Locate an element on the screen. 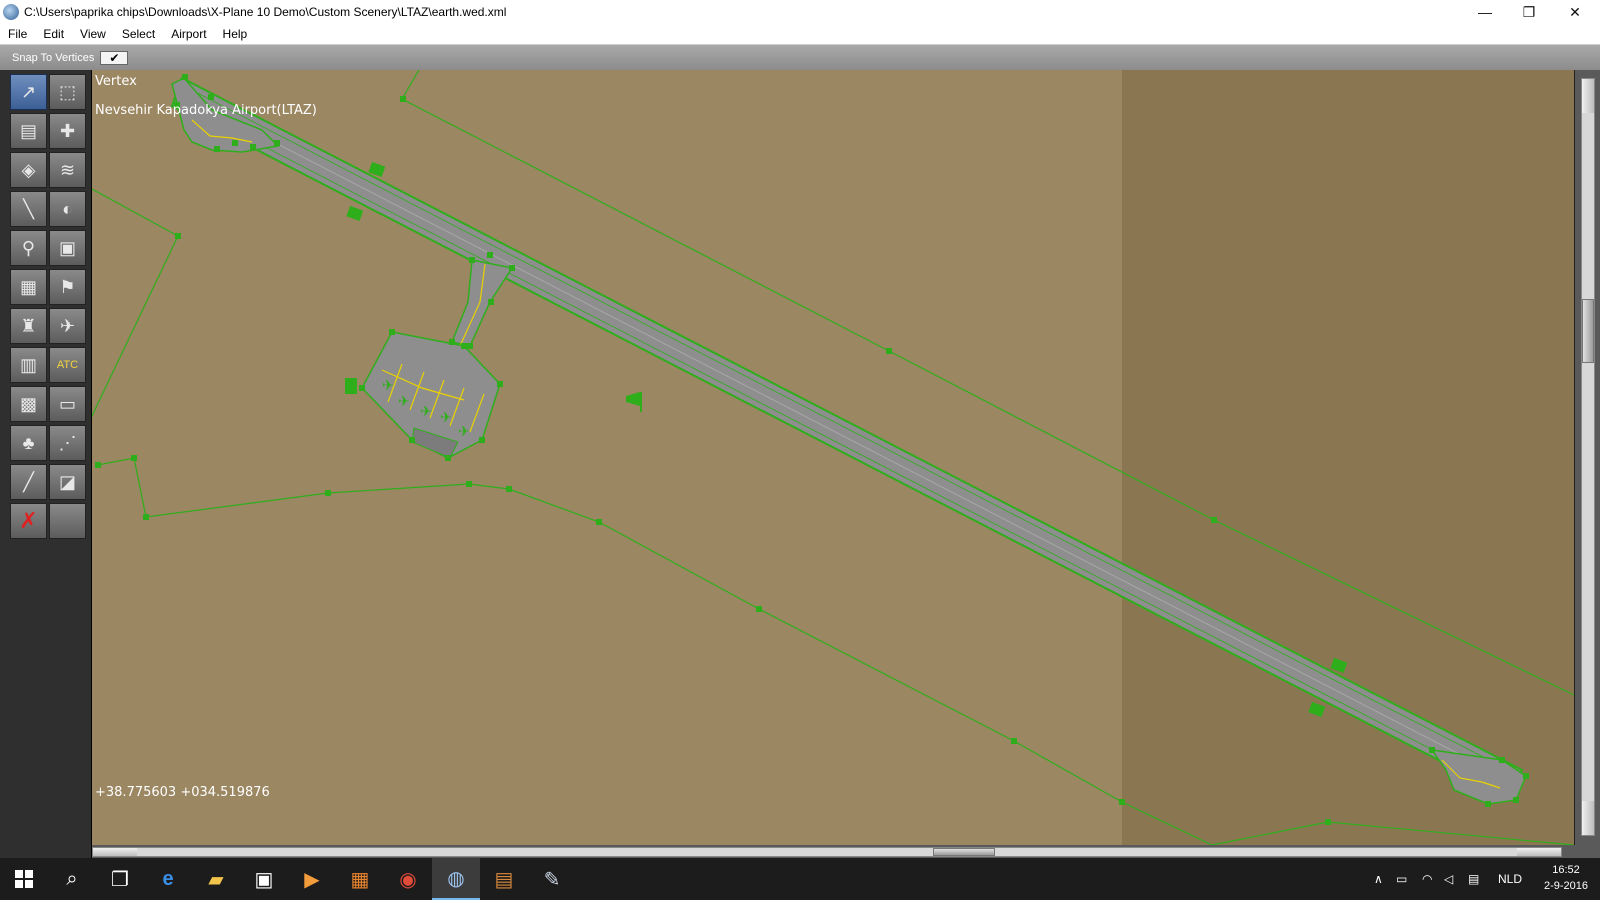 The width and height of the screenshot is (1600, 900). line-tool: ▭ is located at coordinates (67, 404).